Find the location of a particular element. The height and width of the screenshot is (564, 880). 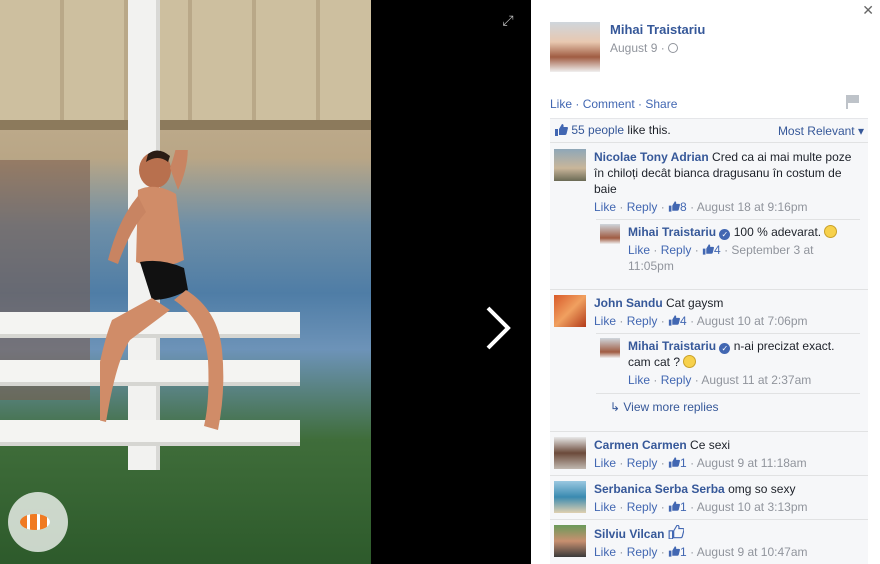

view-more-replies-link: ↳ View more replies is located at coordinates (728, 403).